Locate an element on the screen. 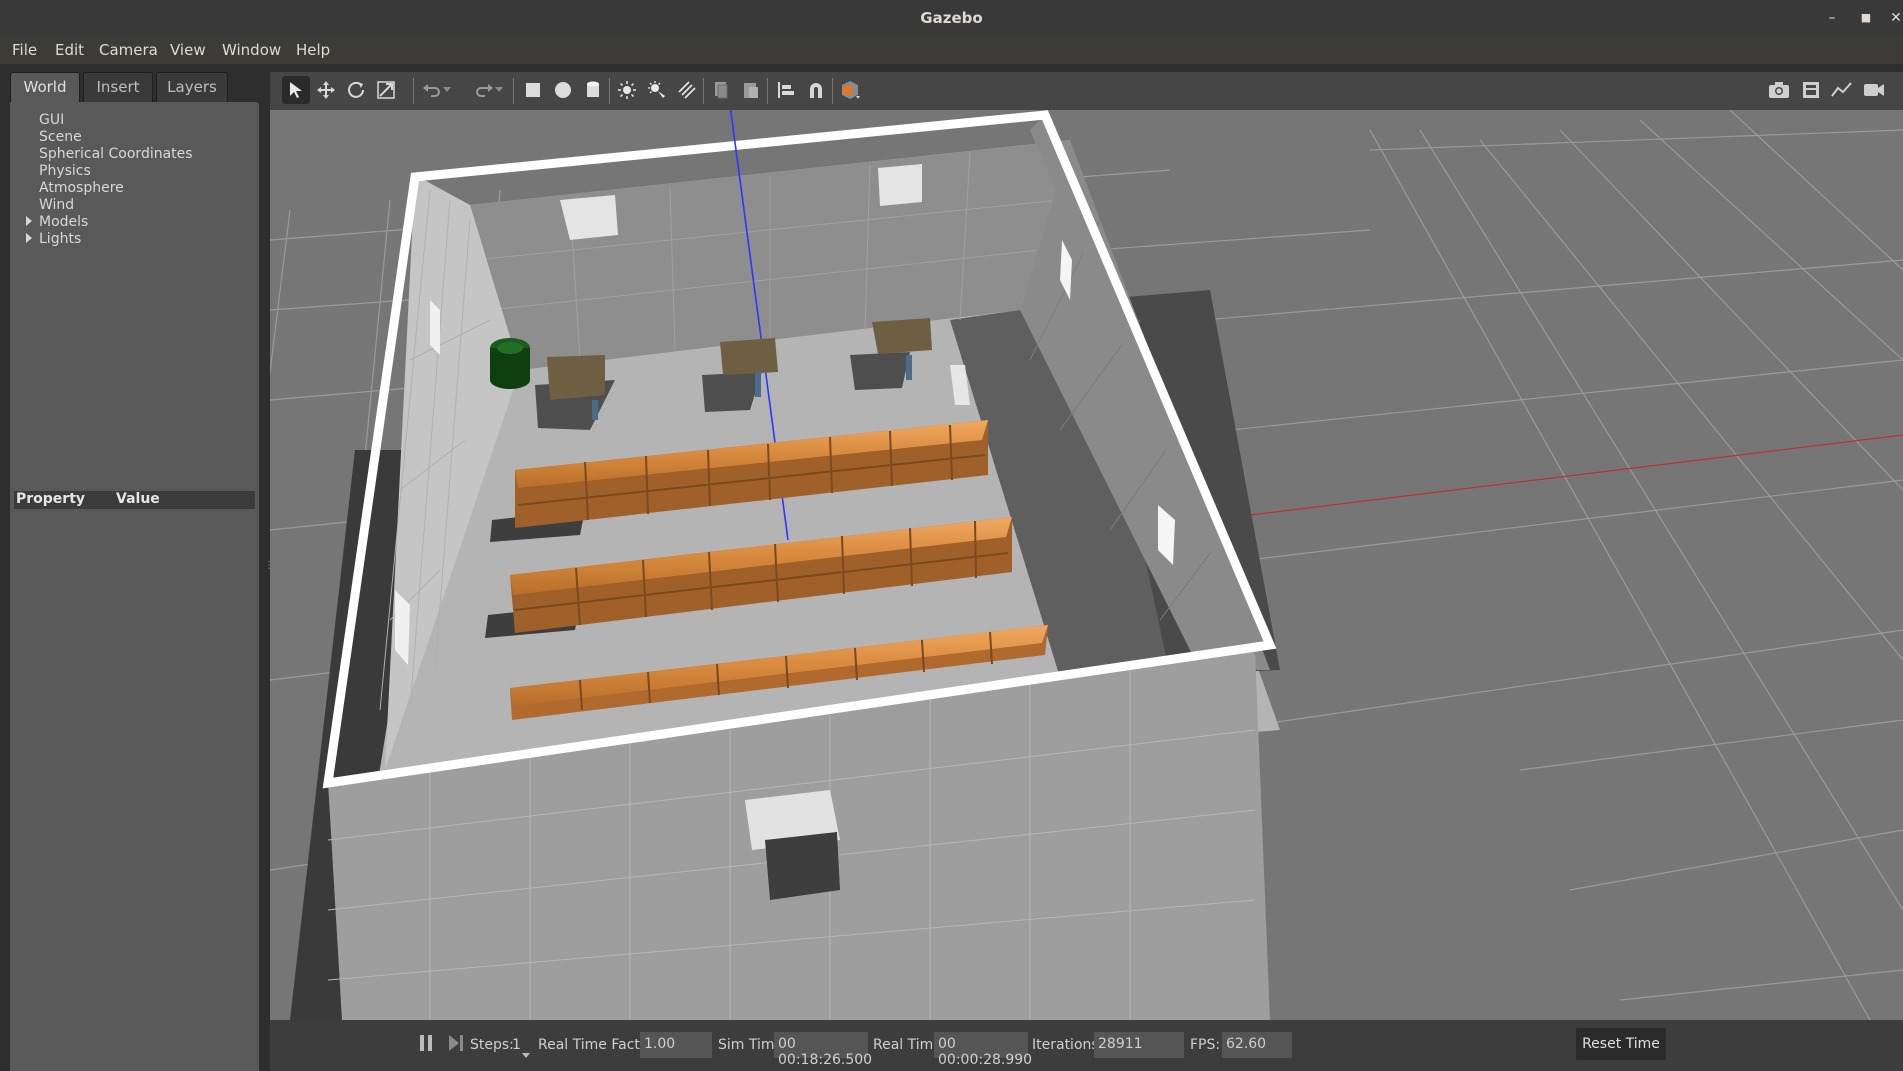 The image size is (1903, 1071). box-shape-icon is located at coordinates (533, 90).